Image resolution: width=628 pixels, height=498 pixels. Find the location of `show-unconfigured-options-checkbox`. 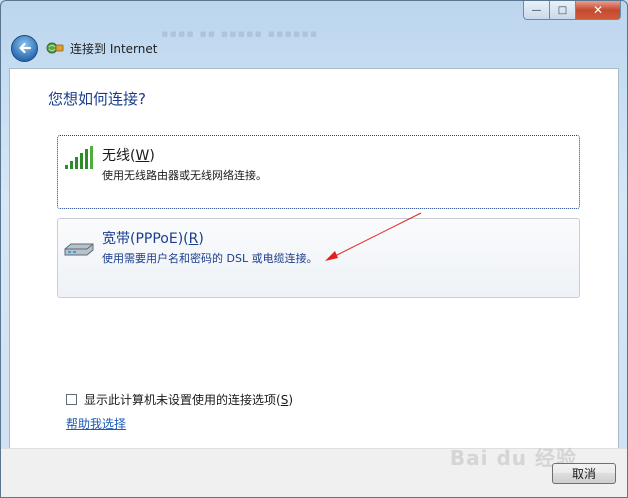

show-unconfigured-options-checkbox is located at coordinates (71, 399).